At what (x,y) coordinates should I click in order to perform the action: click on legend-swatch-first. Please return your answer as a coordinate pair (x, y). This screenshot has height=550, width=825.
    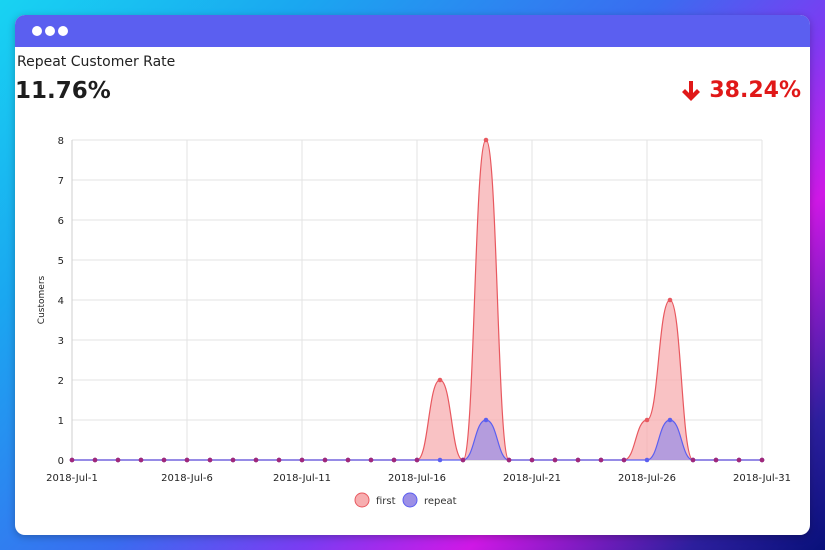
    Looking at the image, I should click on (362, 500).